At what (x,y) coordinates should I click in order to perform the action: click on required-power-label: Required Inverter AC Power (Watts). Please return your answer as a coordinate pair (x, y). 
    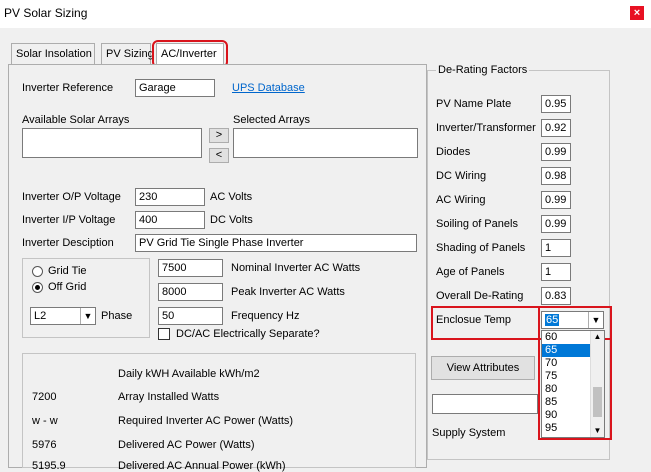
    Looking at the image, I should click on (206, 421).